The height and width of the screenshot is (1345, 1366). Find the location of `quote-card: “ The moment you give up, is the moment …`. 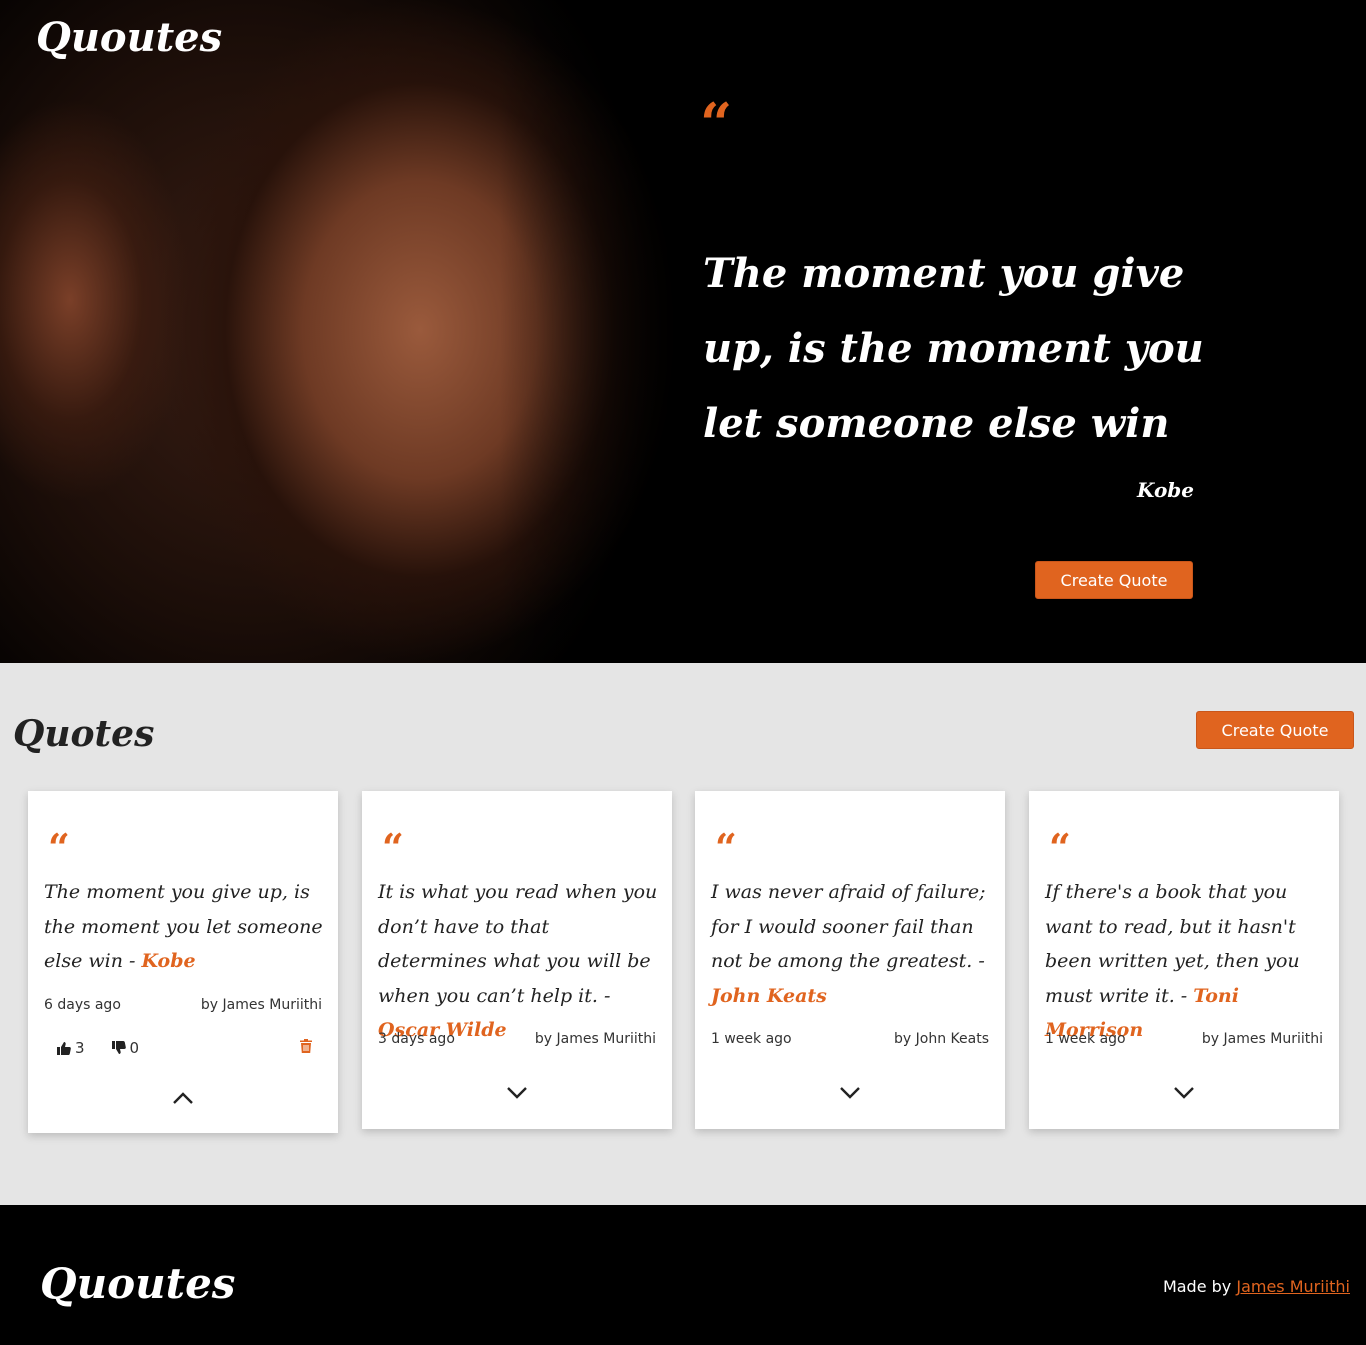

quote-card: “ The moment you give up, is the moment … is located at coordinates (183, 962).